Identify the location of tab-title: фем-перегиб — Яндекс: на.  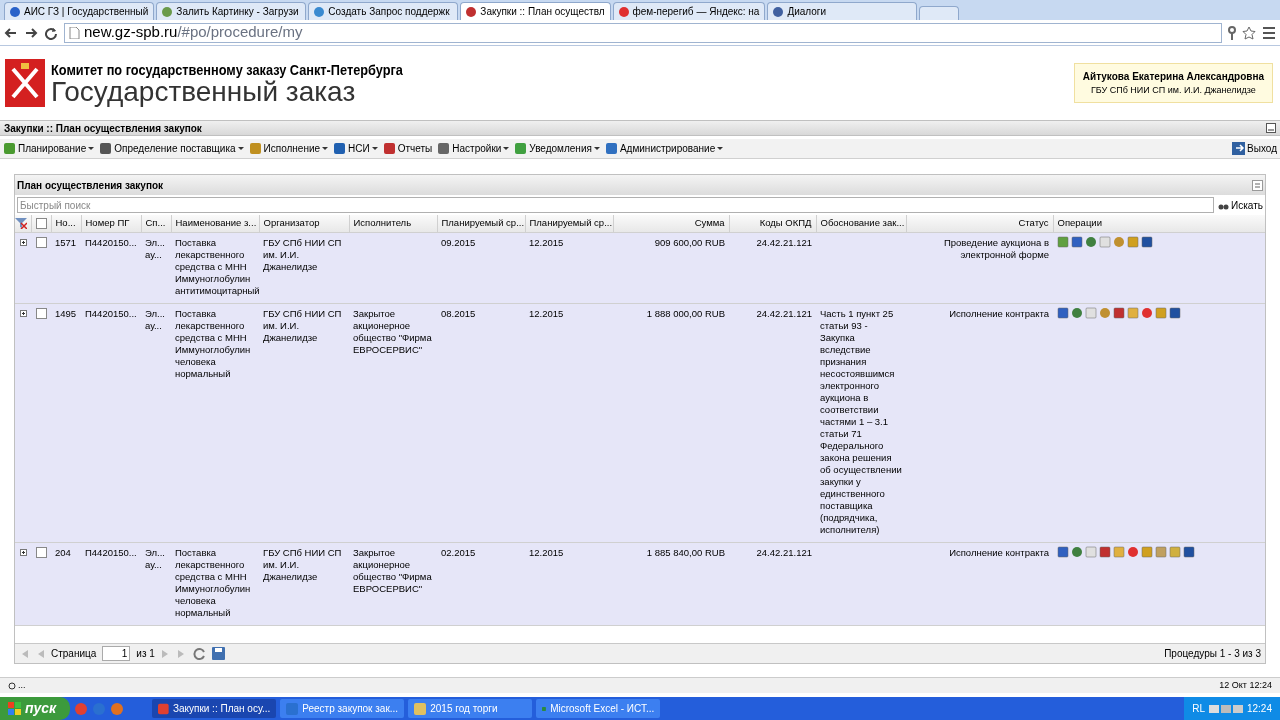
(696, 12).